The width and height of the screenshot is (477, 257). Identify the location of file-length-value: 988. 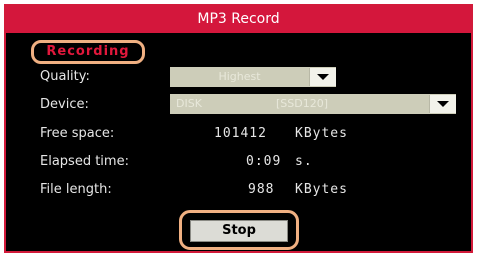
(261, 189).